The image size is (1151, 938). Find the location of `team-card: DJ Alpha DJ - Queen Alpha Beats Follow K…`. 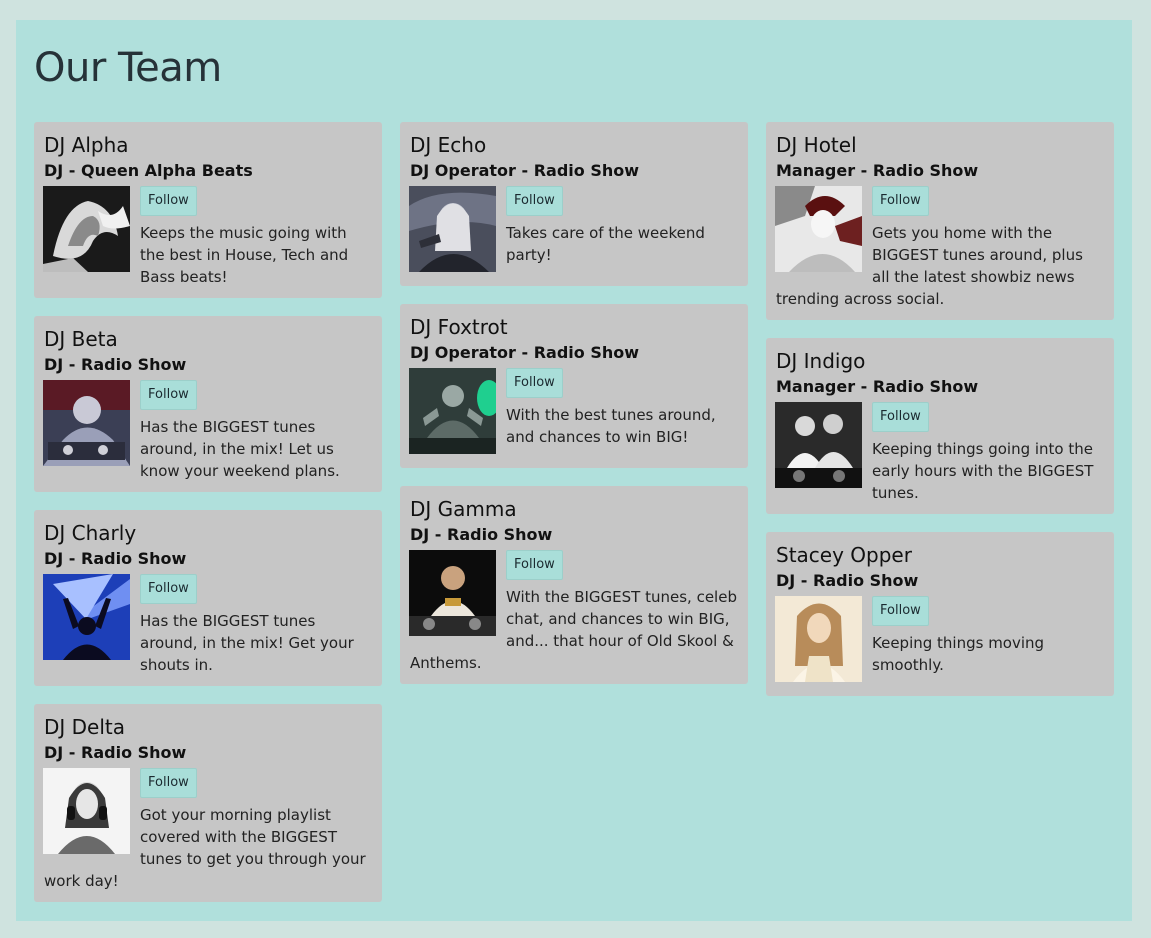

team-card: DJ Alpha DJ - Queen Alpha Beats Follow K… is located at coordinates (208, 210).